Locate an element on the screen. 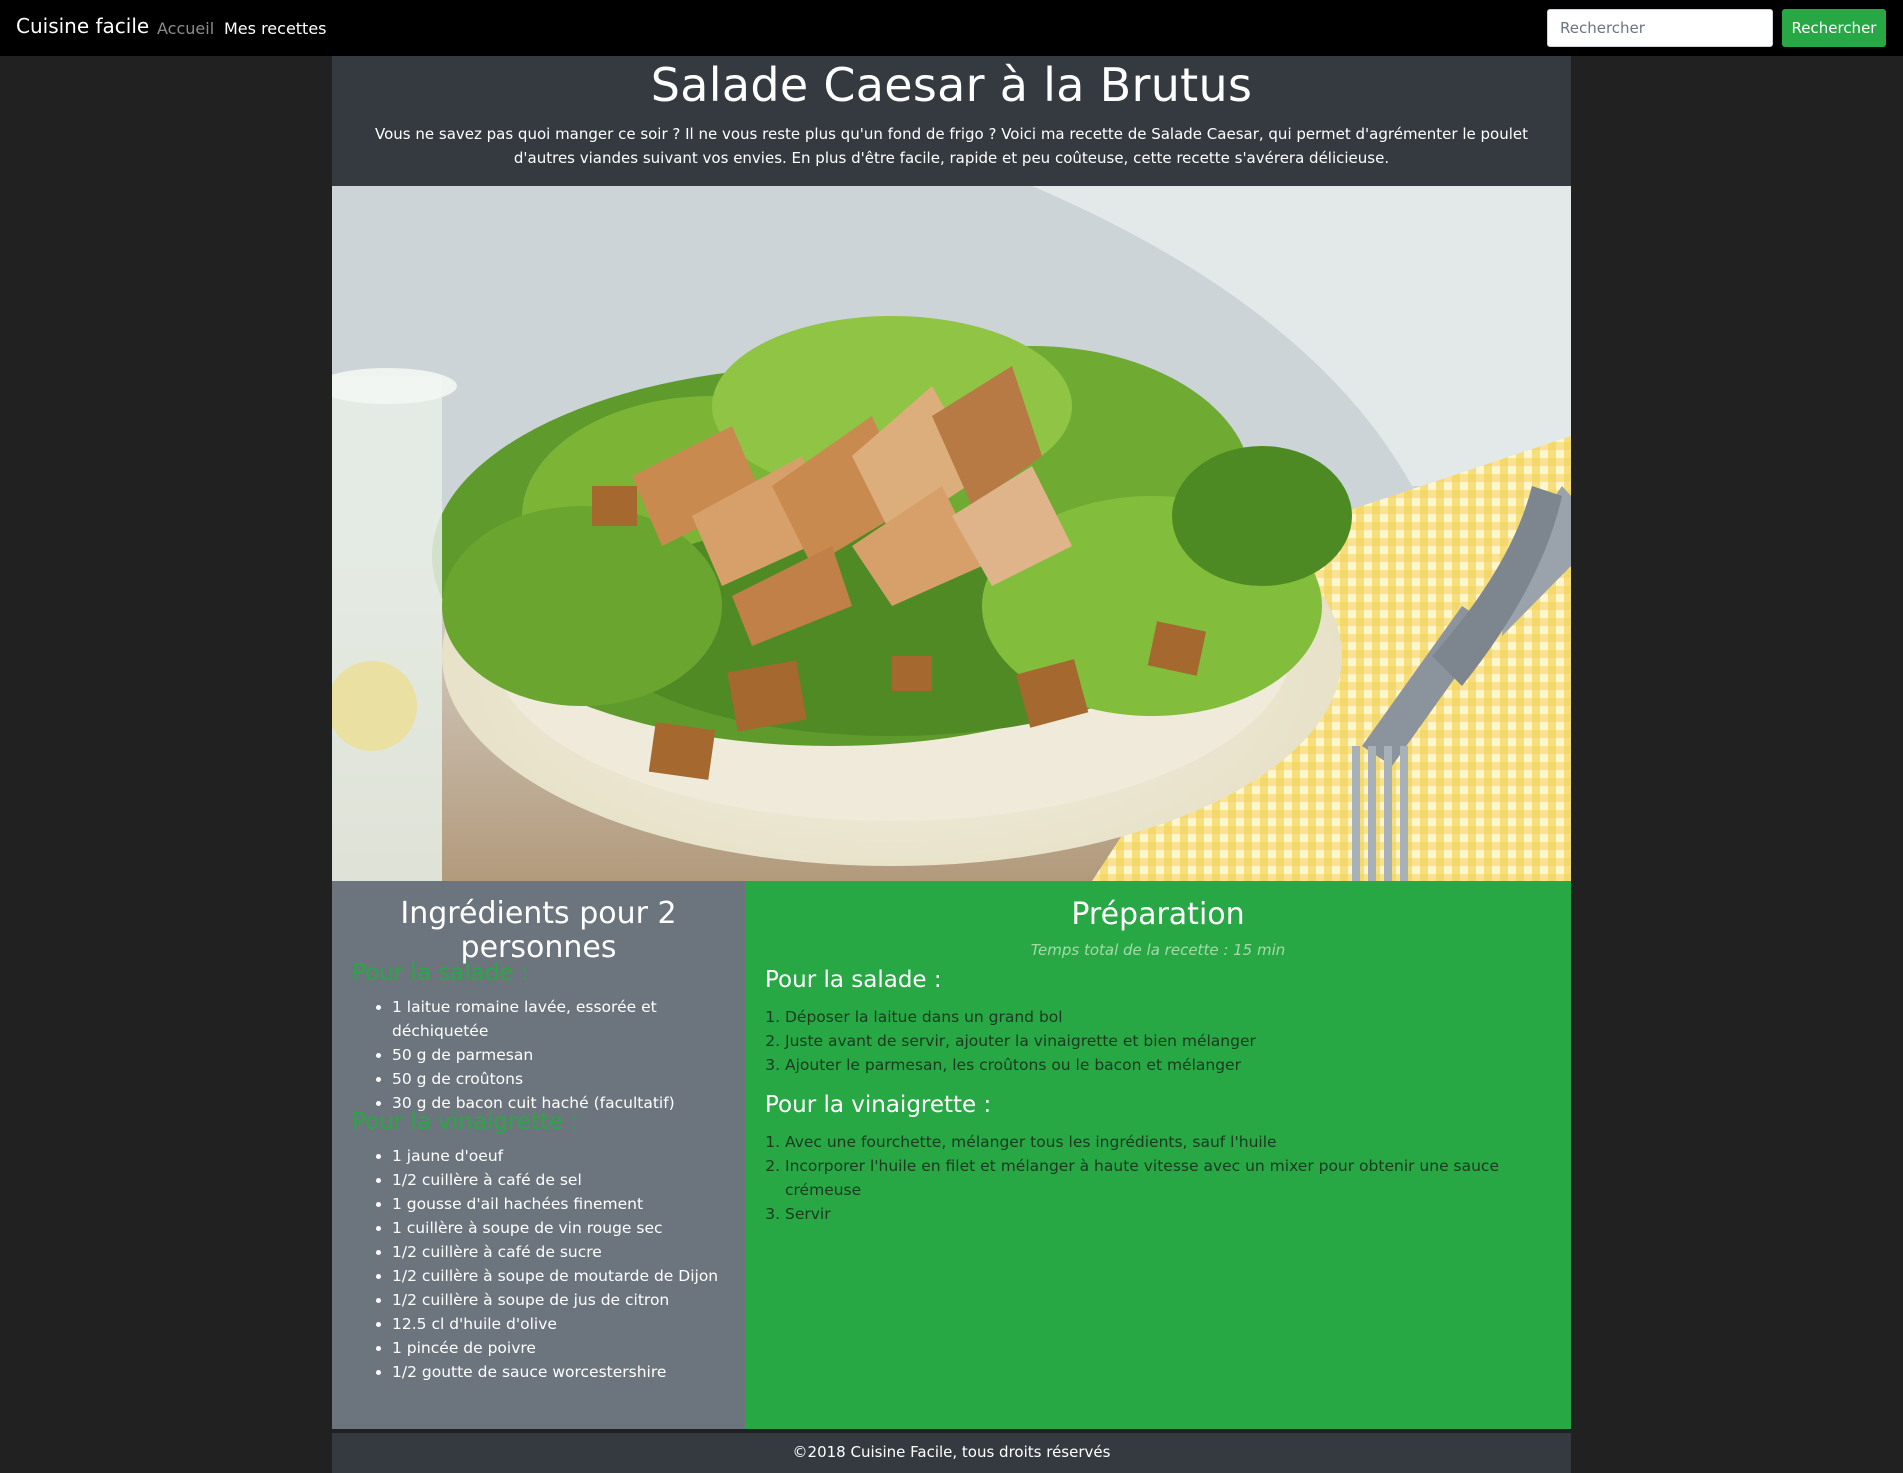 This screenshot has height=1473, width=1903. list-item: 1 jaune d'oeuf is located at coordinates (555, 1156).